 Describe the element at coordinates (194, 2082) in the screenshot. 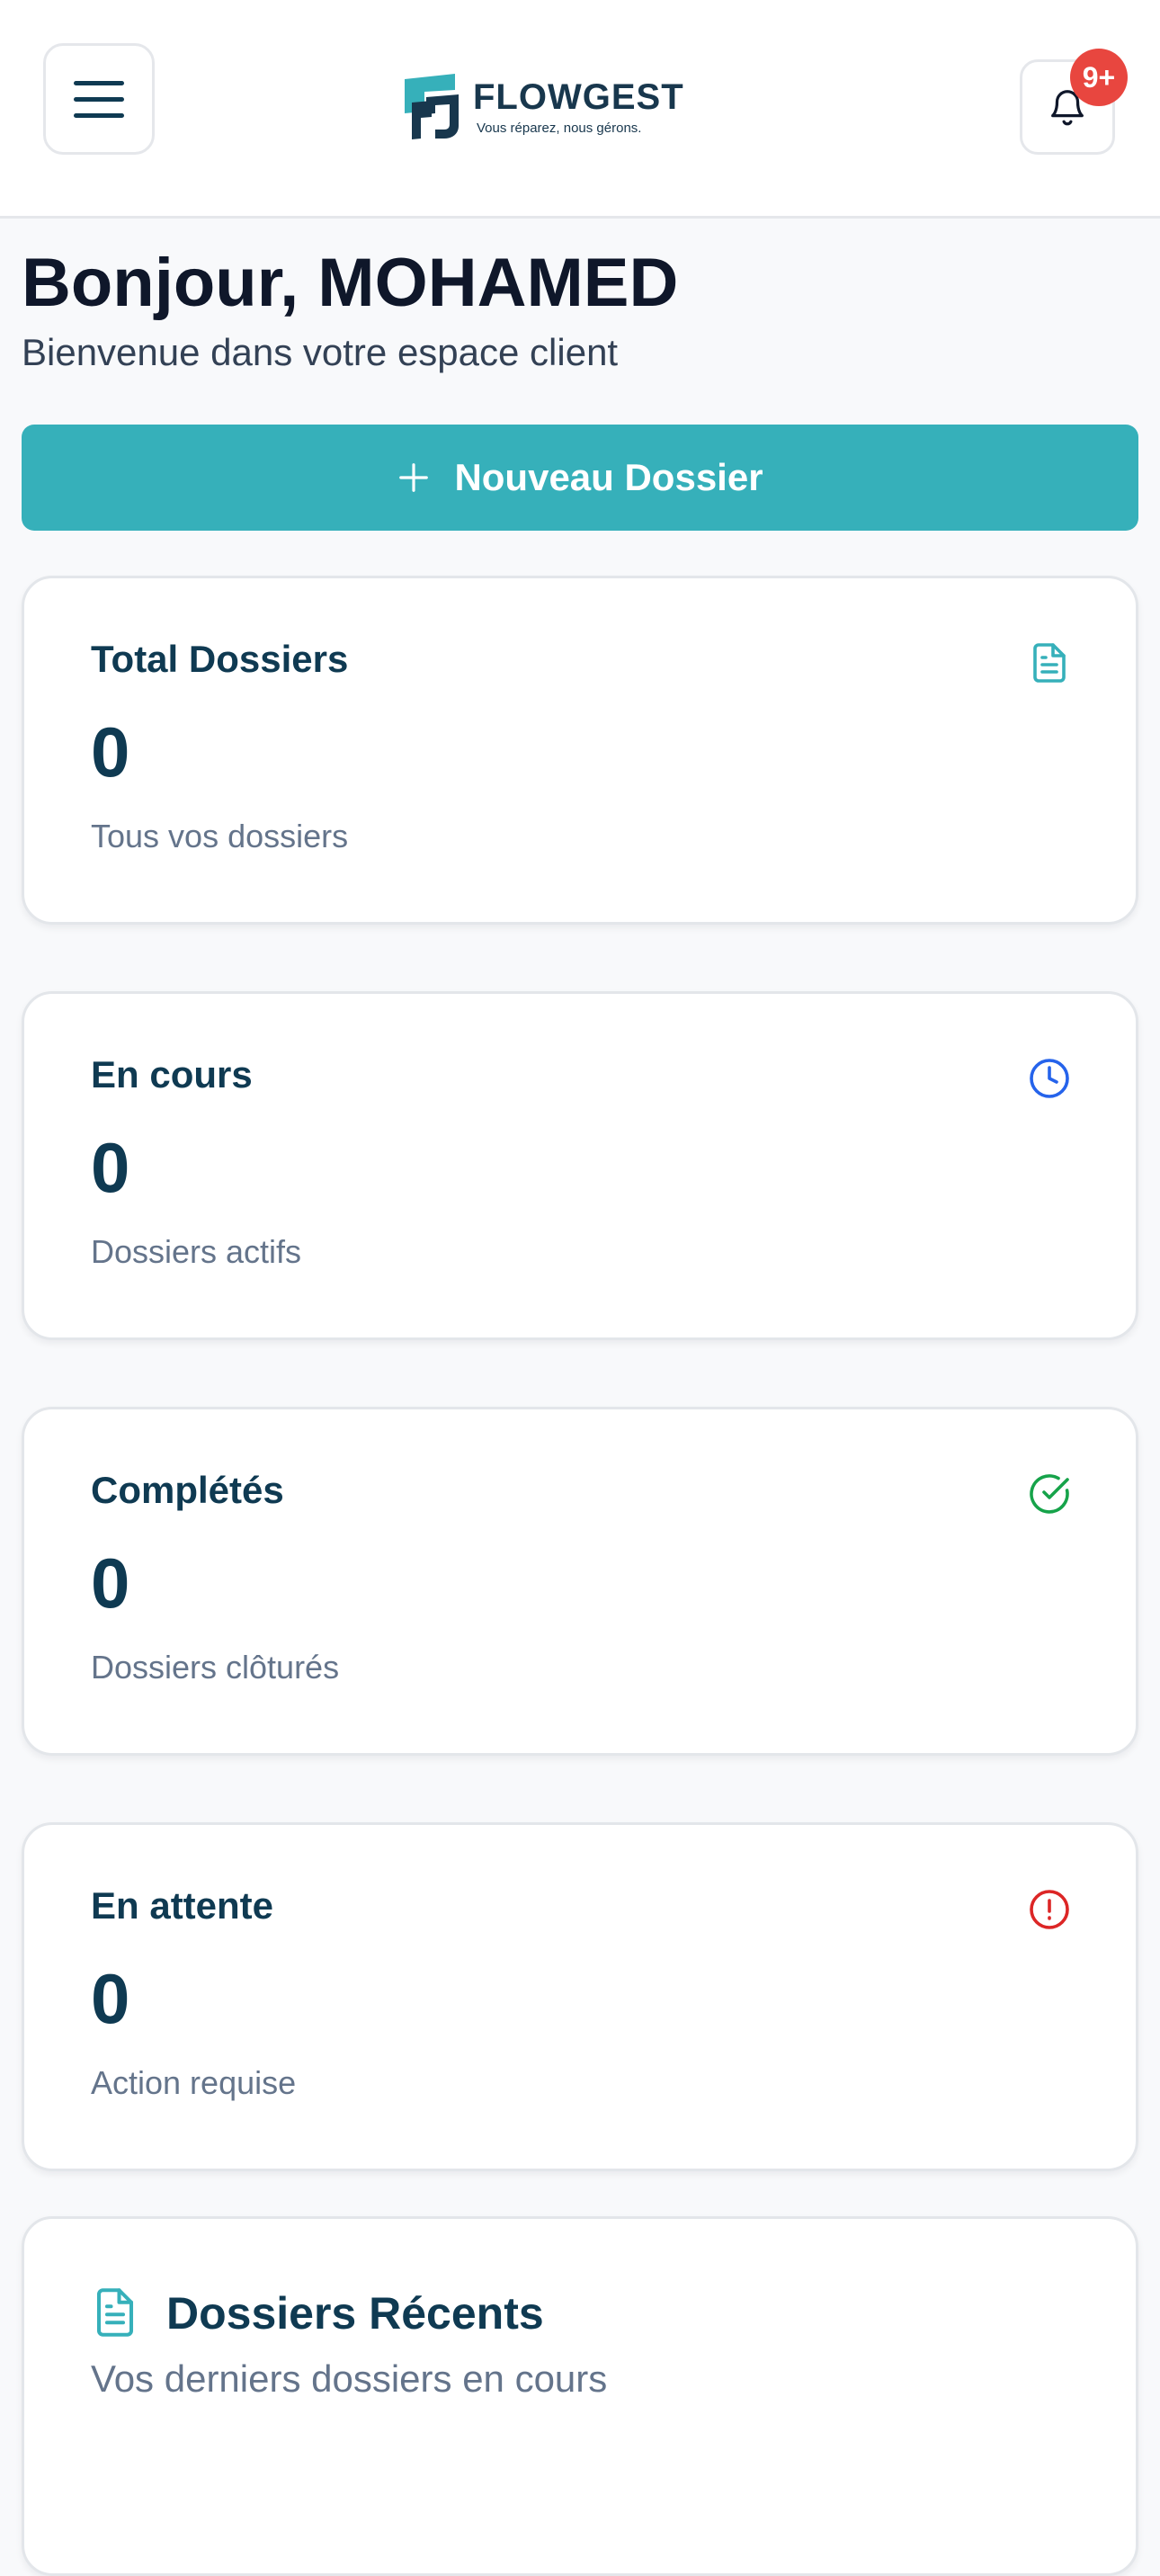

I see `stat-description: Action requise` at that location.